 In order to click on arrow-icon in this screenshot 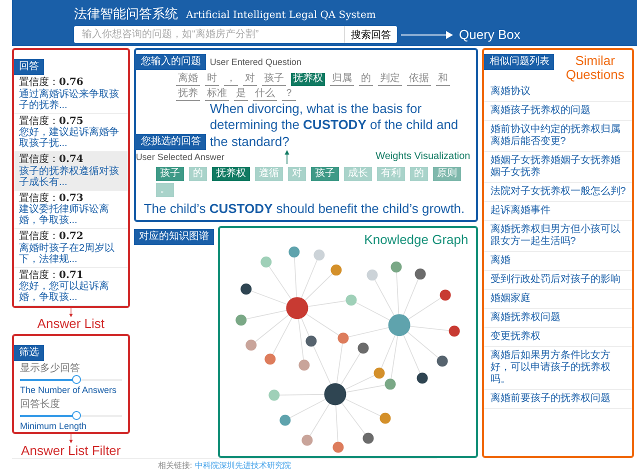, I will do `click(427, 34)`.